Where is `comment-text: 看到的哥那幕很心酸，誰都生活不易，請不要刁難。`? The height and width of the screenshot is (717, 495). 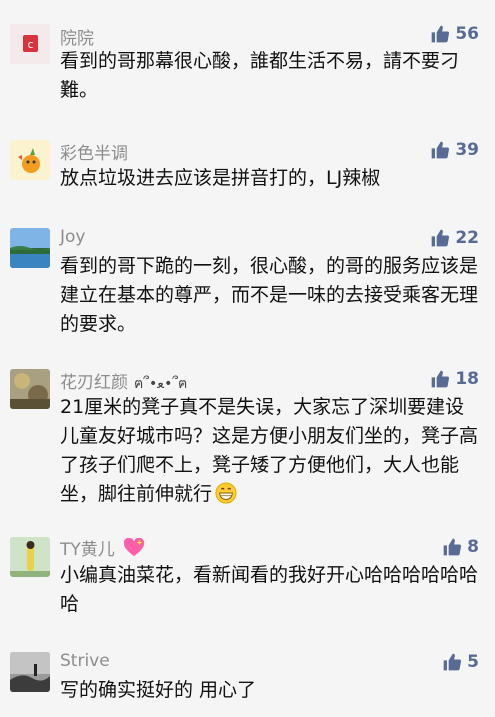 comment-text: 看到的哥那幕很心酸，誰都生活不易，請不要刁難。 is located at coordinates (260, 75).